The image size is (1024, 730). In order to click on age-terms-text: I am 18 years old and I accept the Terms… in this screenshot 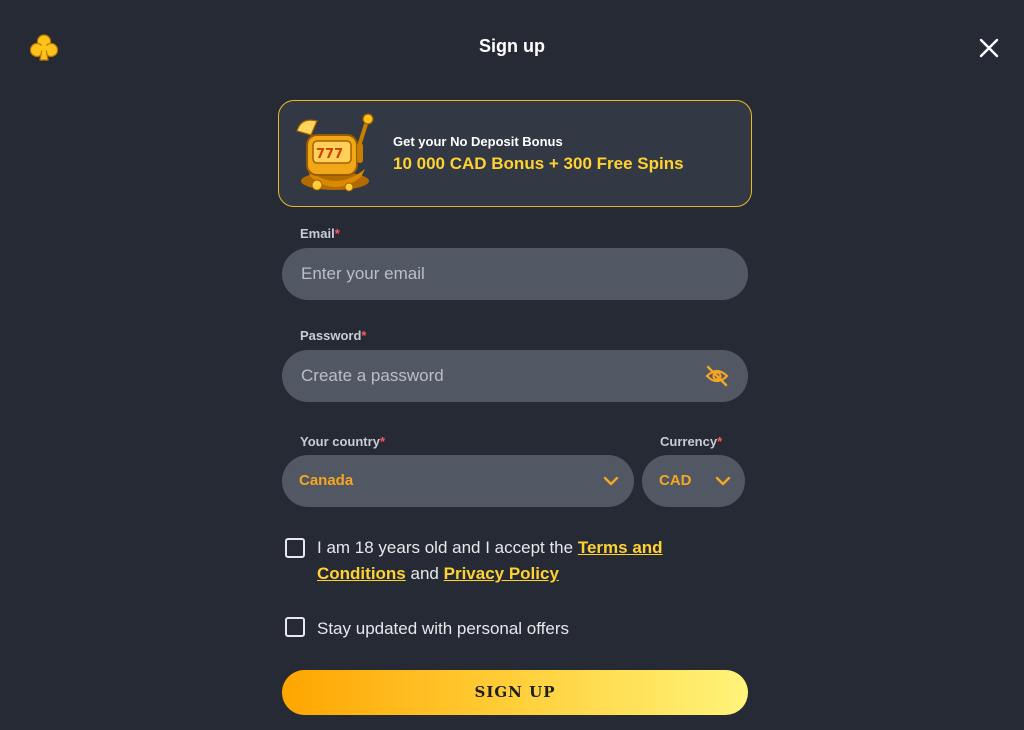, I will do `click(517, 561)`.